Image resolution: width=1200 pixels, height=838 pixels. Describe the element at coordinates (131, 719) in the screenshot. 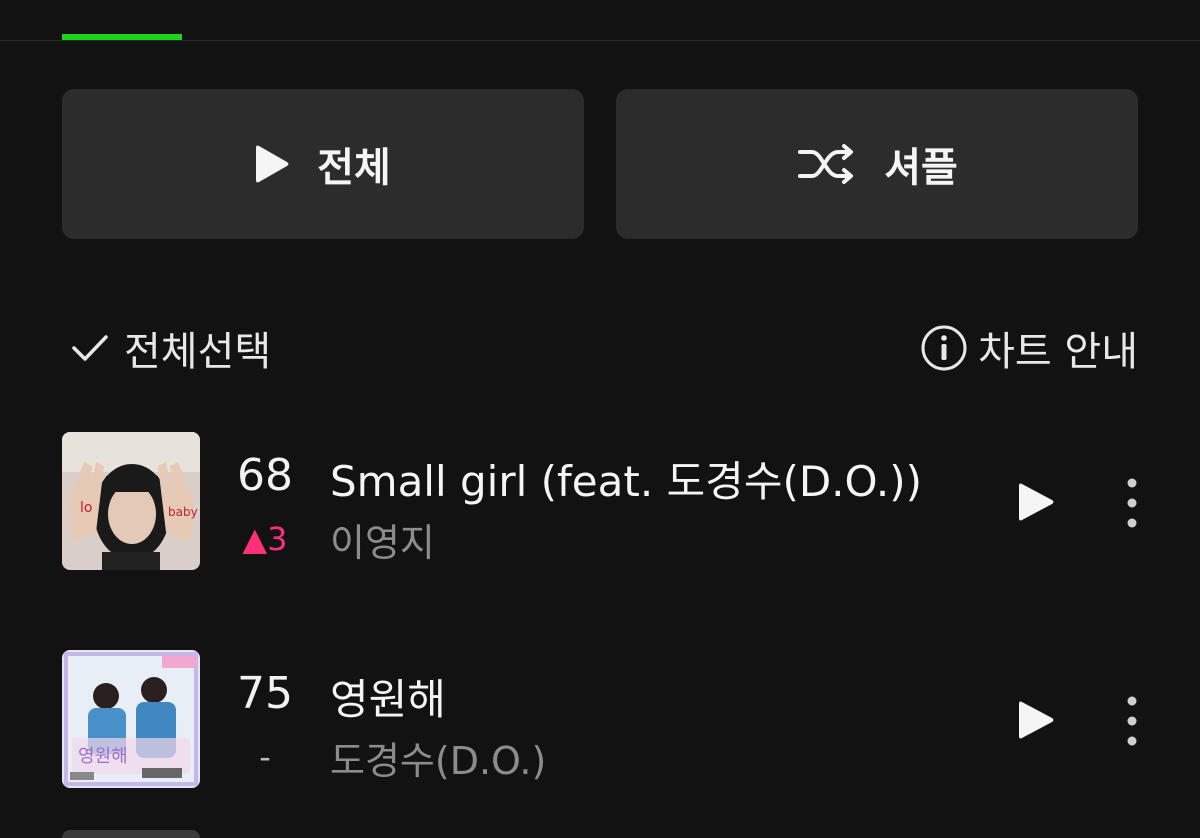

I see `album-cover: 영원해` at that location.